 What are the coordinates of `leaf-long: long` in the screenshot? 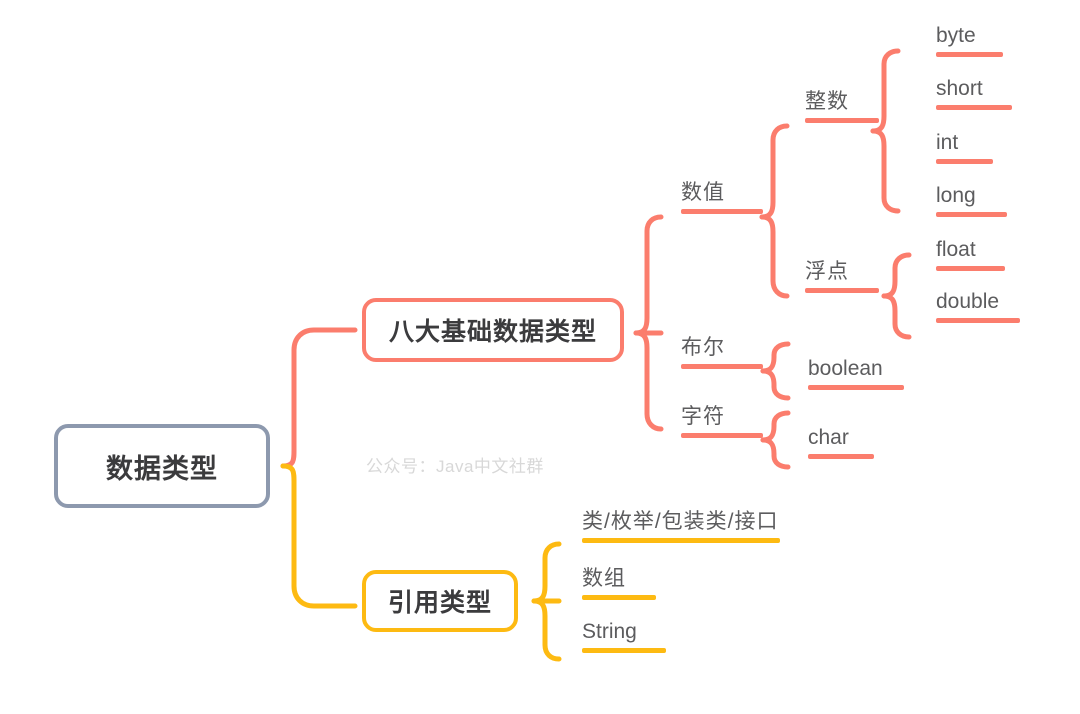 It's located at (971, 203).